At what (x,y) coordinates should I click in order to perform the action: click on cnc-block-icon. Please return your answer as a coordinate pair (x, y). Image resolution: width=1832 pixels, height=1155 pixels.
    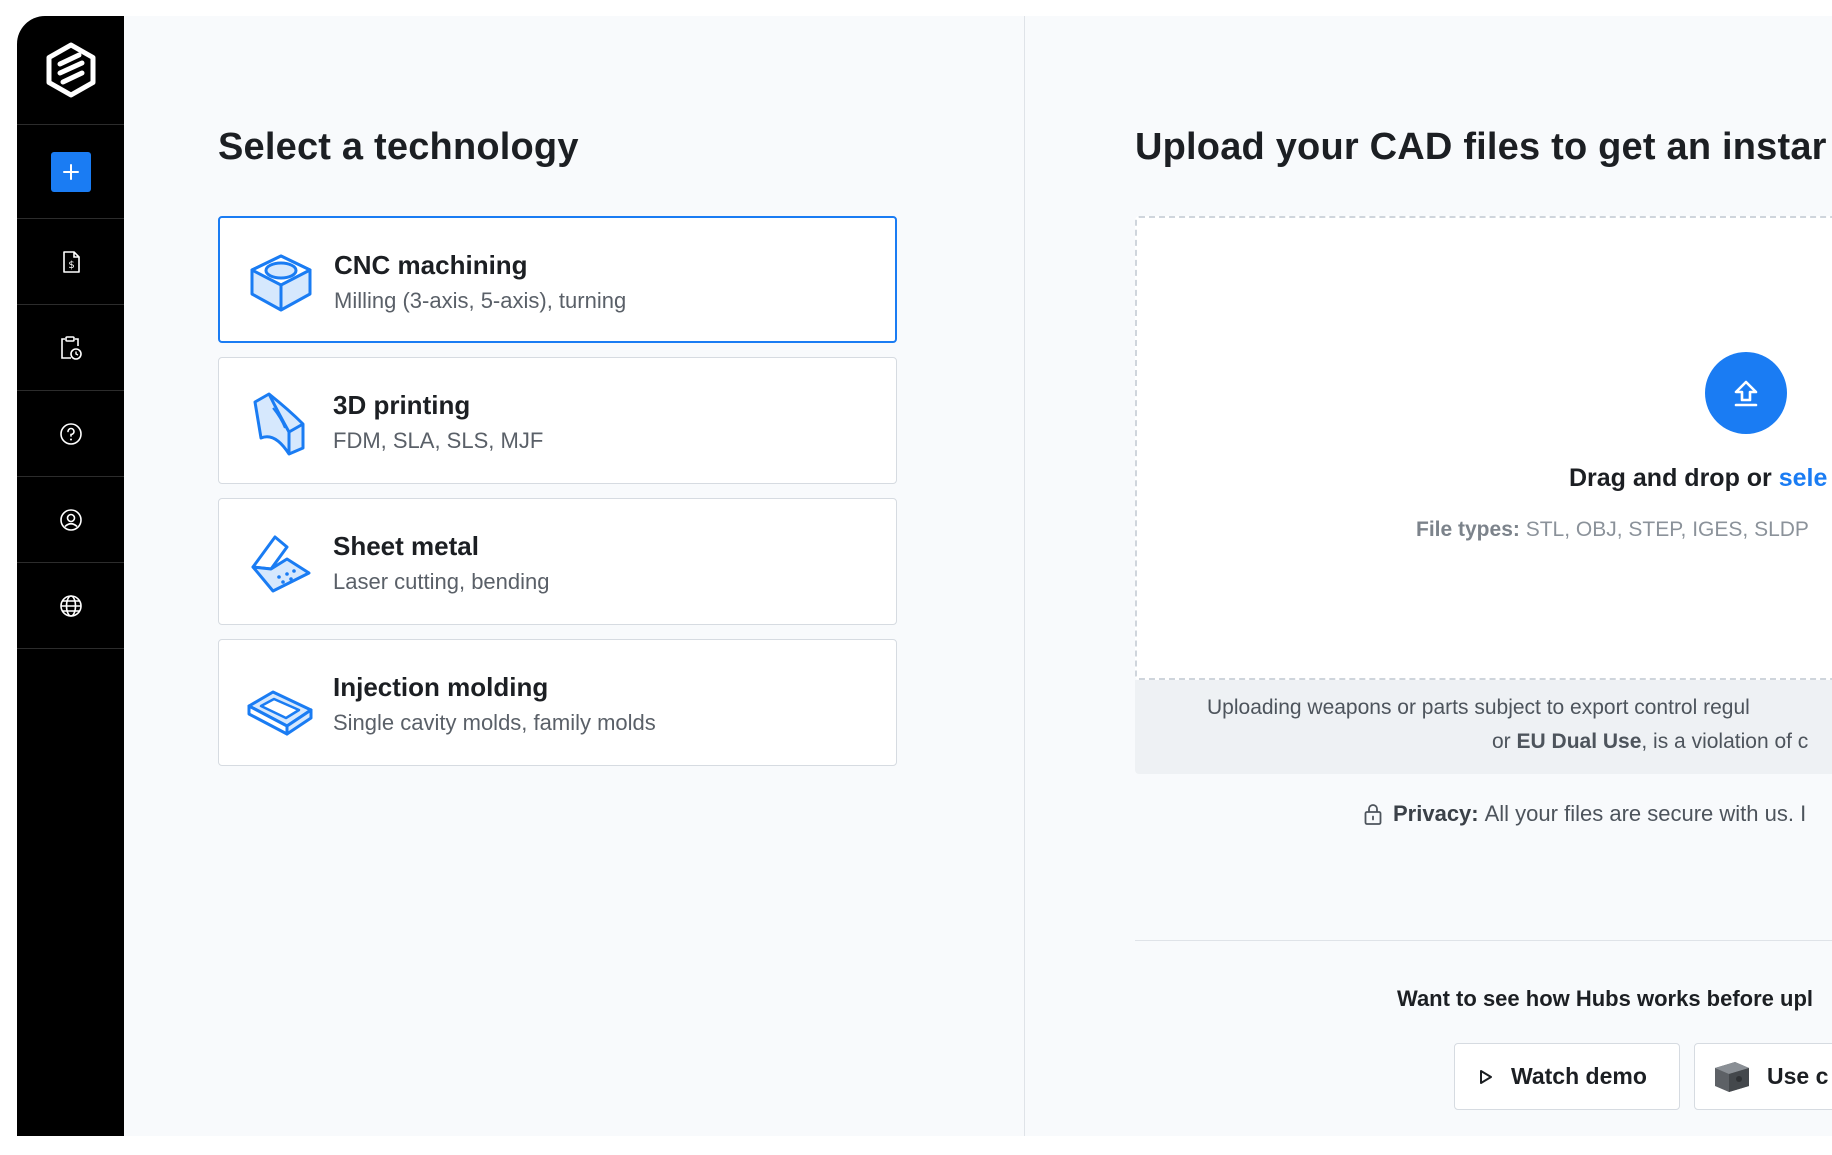
    Looking at the image, I should click on (281, 283).